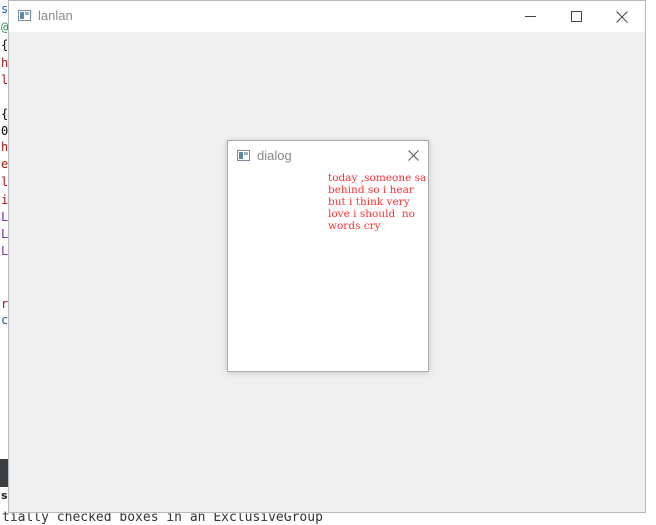 The height and width of the screenshot is (525, 656). I want to click on dialog-text-line: behind so i hear, so click(371, 190).